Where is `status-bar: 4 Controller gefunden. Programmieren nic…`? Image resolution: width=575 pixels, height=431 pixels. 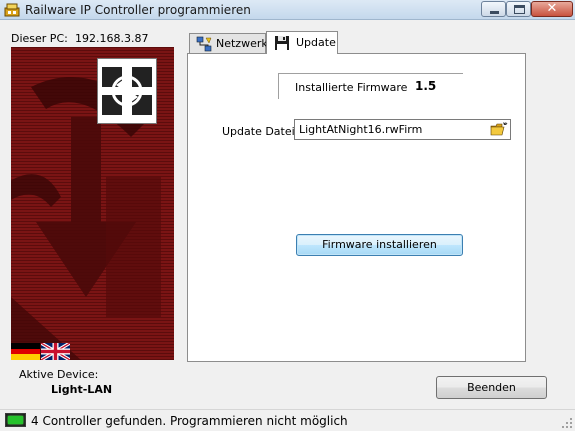
status-bar: 4 Controller gefunden. Programmieren nic… is located at coordinates (287, 420).